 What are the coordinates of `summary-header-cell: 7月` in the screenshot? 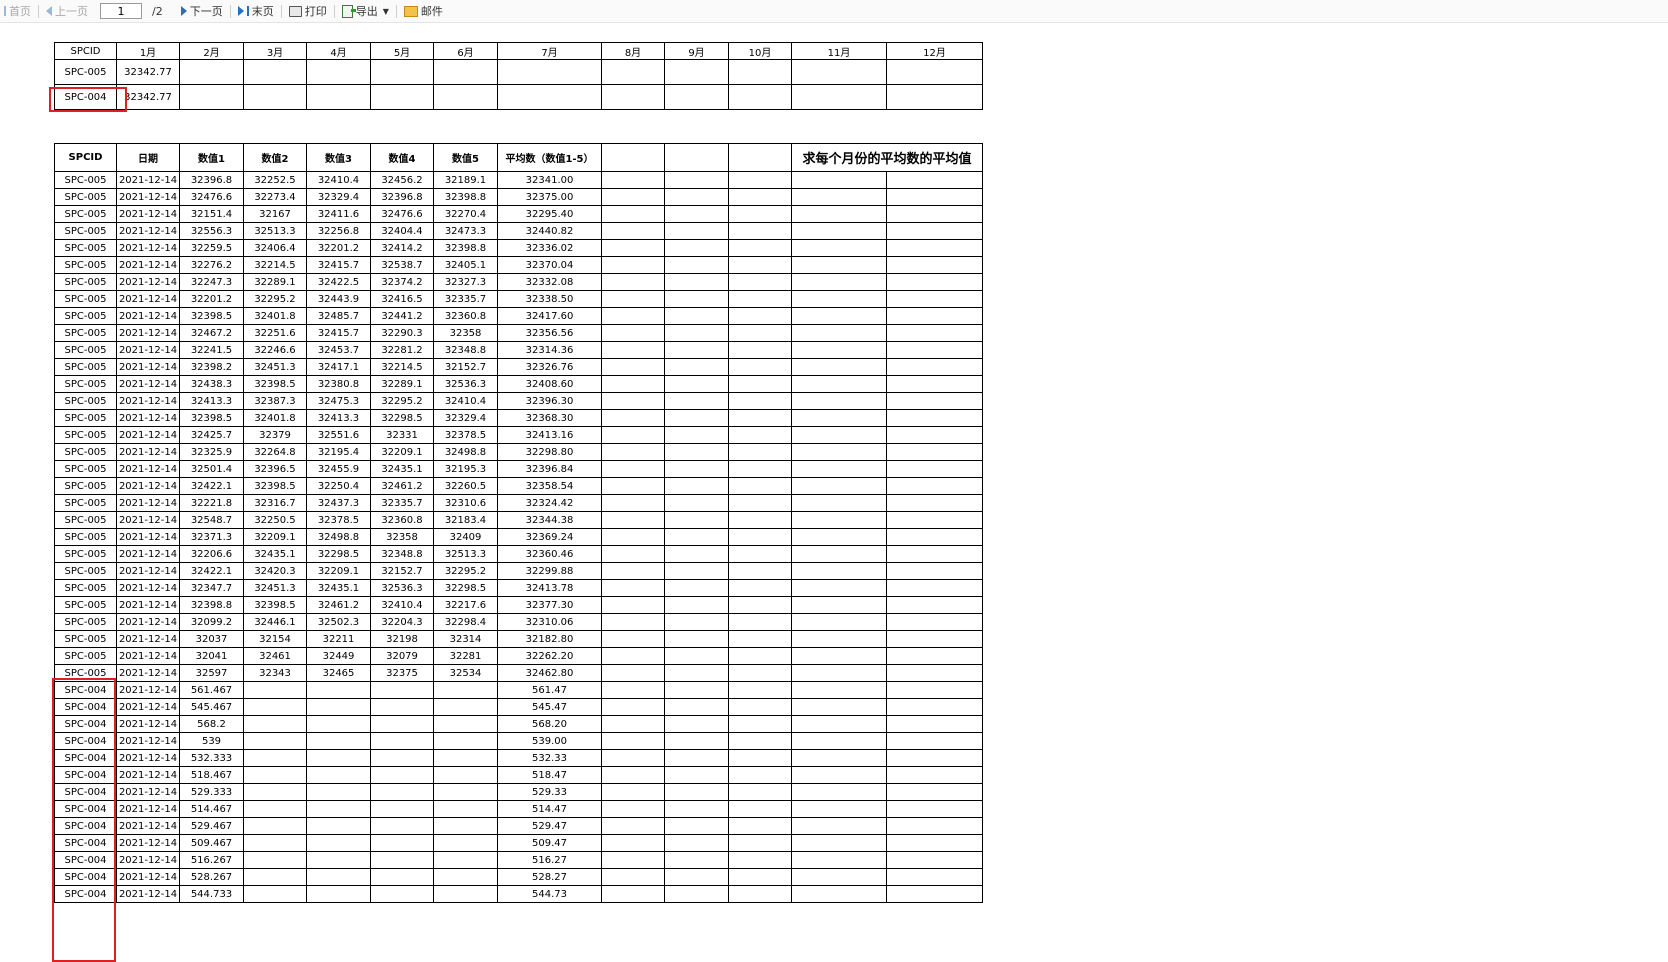 It's located at (549, 51).